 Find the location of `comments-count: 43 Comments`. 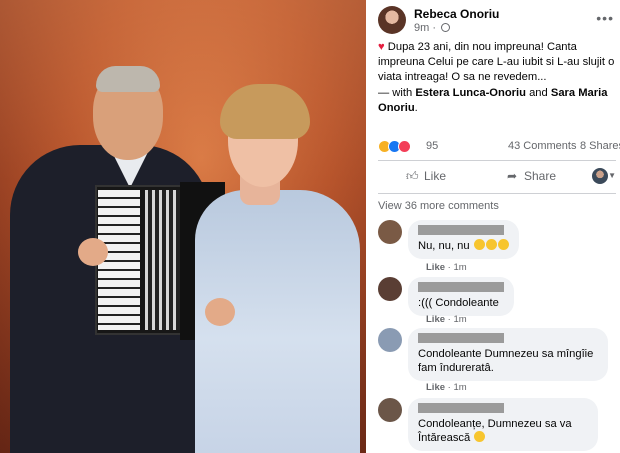

comments-count: 43 Comments is located at coordinates (542, 146).